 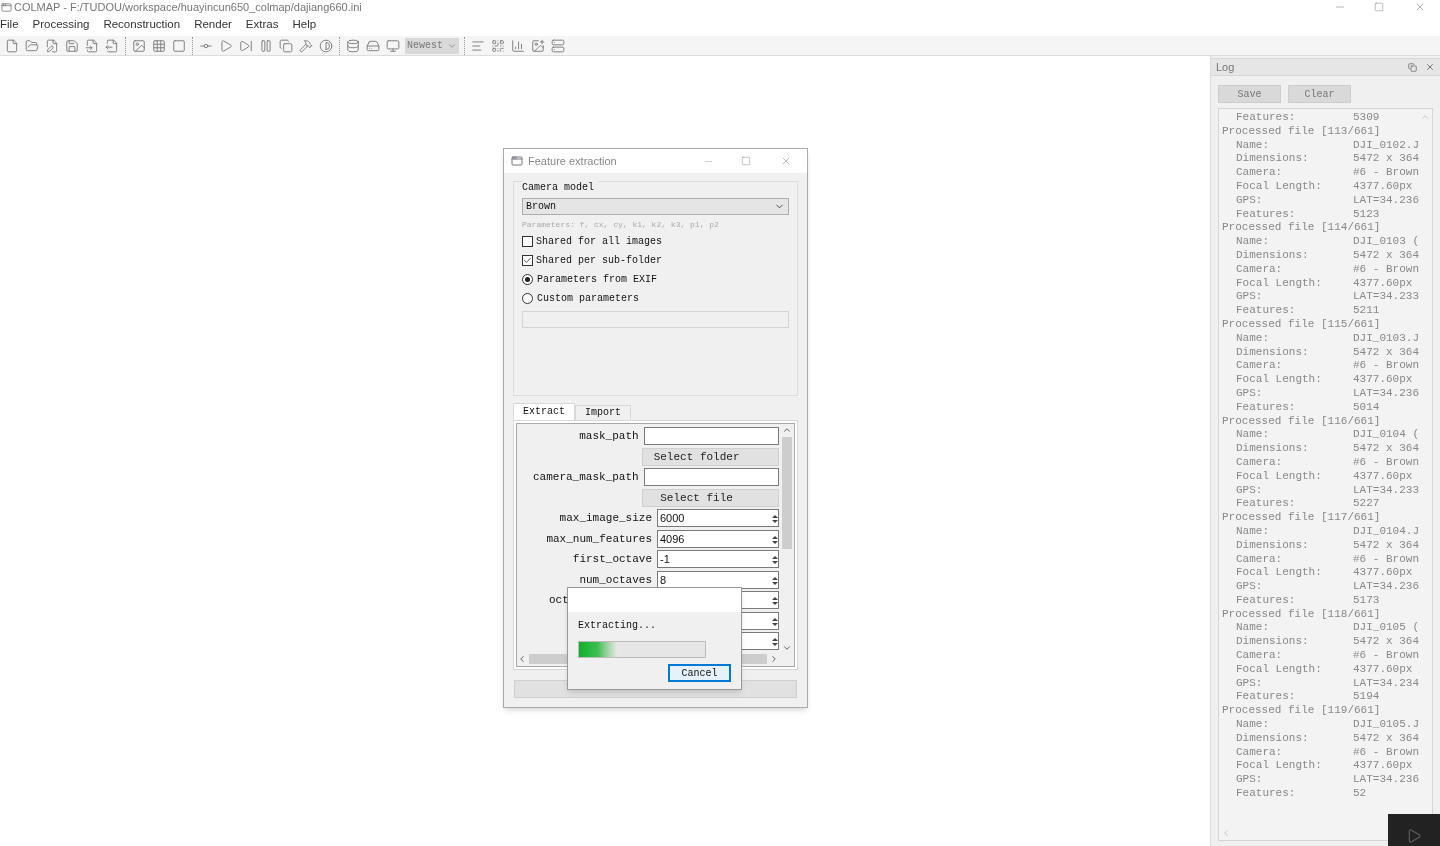 I want to click on drive-icon, so click(x=373, y=45).